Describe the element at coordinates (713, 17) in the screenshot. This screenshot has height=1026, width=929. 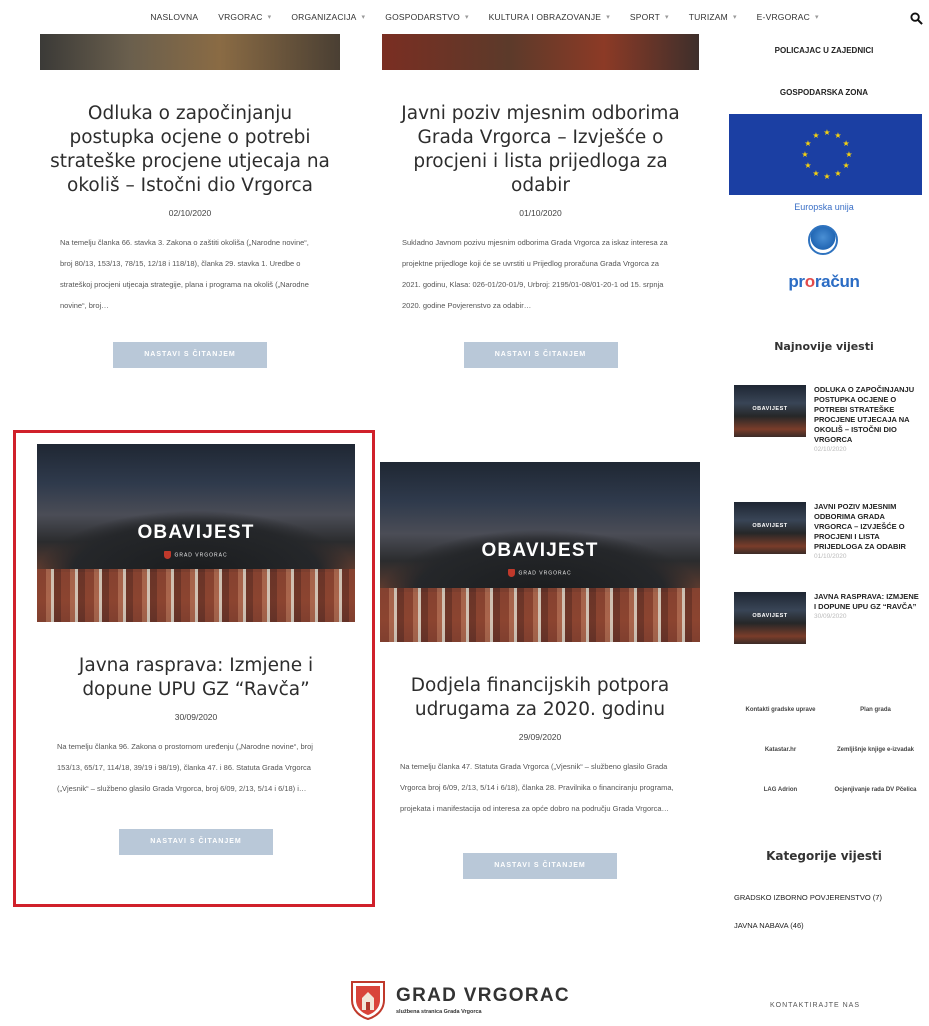
I see `nav-item: TURIZAM ▾` at that location.